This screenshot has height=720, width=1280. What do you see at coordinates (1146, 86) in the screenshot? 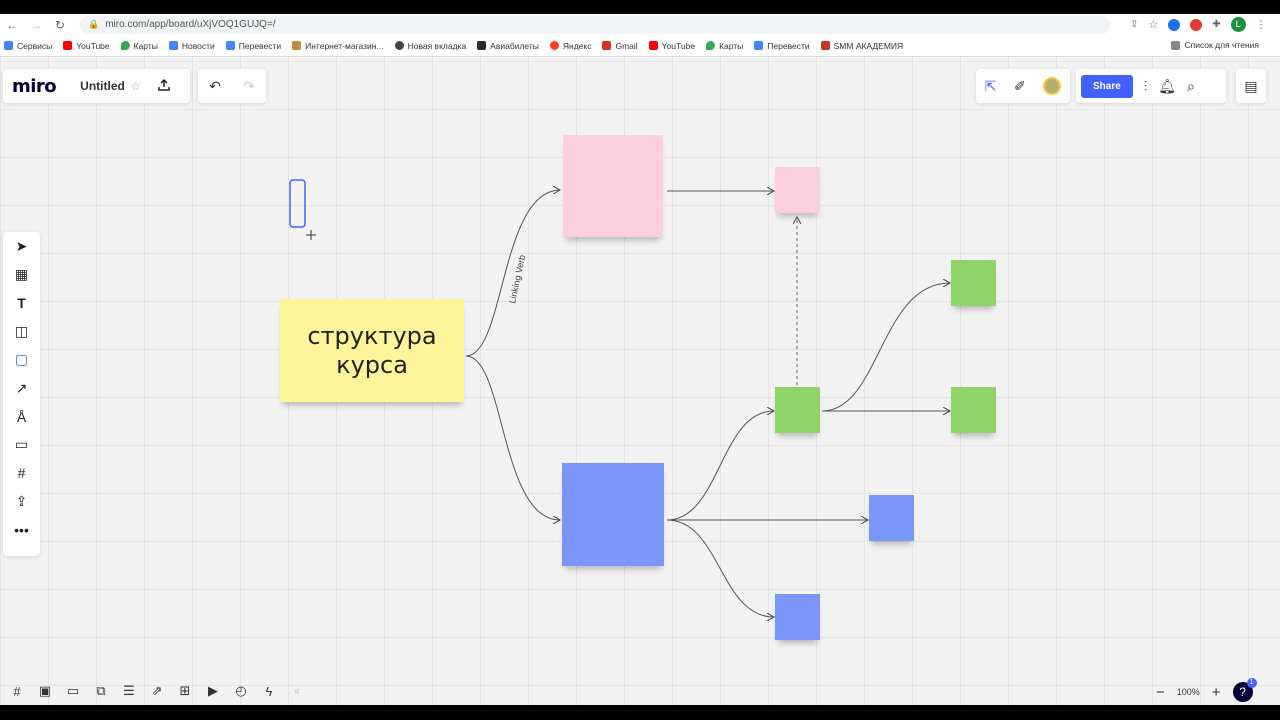
I see `settings-sliders-icon: ⫶` at bounding box center [1146, 86].